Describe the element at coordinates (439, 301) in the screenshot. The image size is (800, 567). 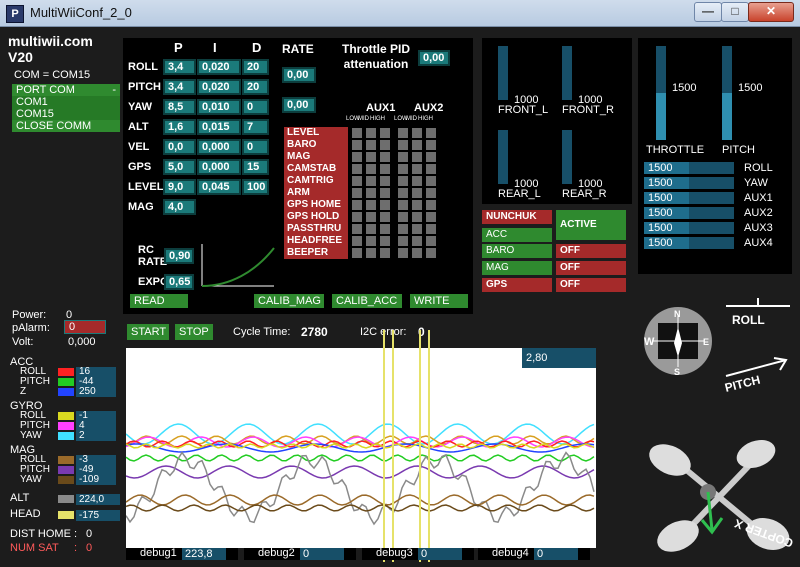
I see `write-button: WRITE` at that location.